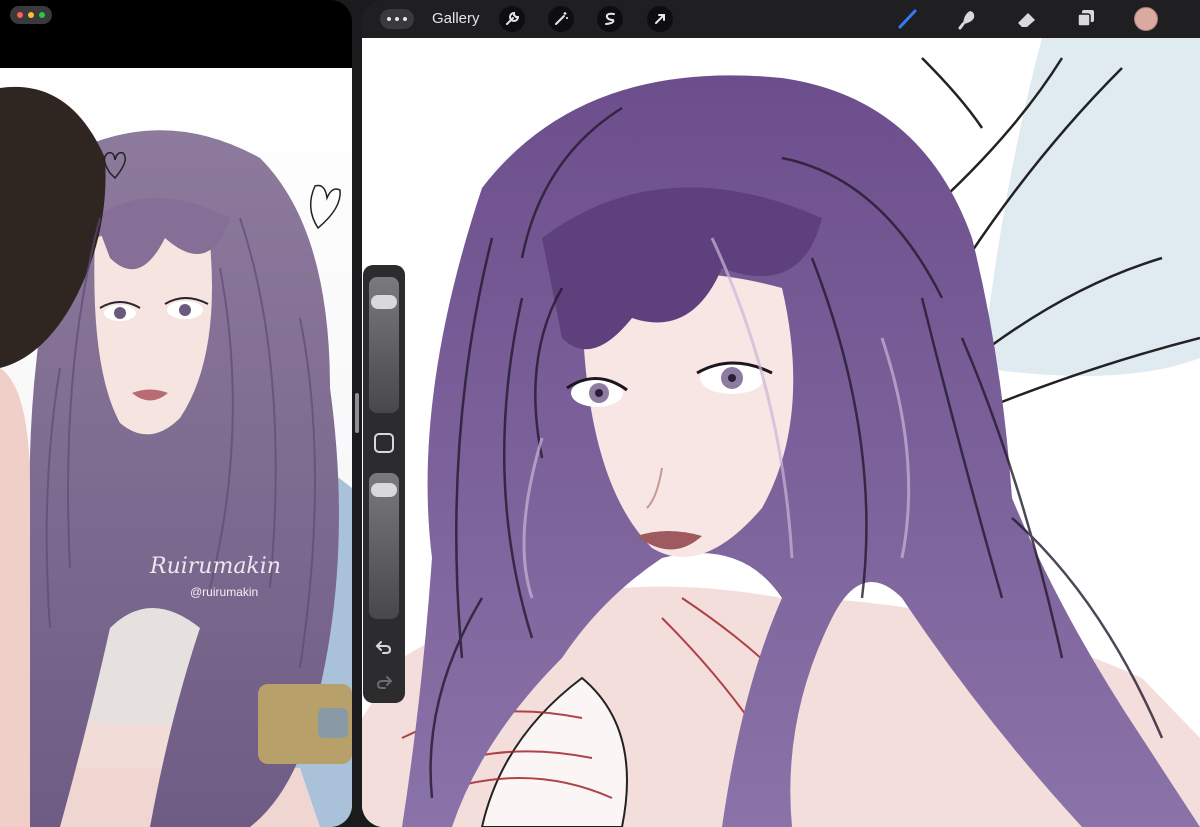 The image size is (1200, 827). What do you see at coordinates (1086, 19) in the screenshot?
I see `layers-icon` at bounding box center [1086, 19].